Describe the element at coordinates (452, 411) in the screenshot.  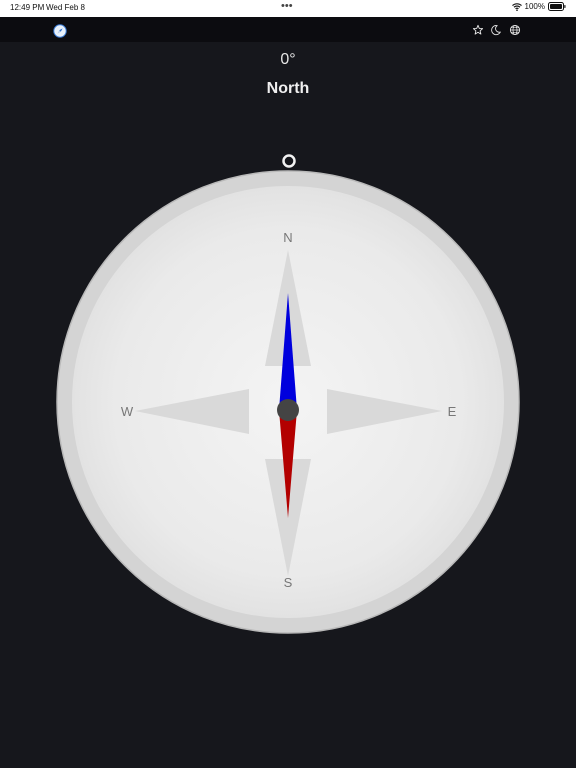
I see `cardinal-e: E` at that location.